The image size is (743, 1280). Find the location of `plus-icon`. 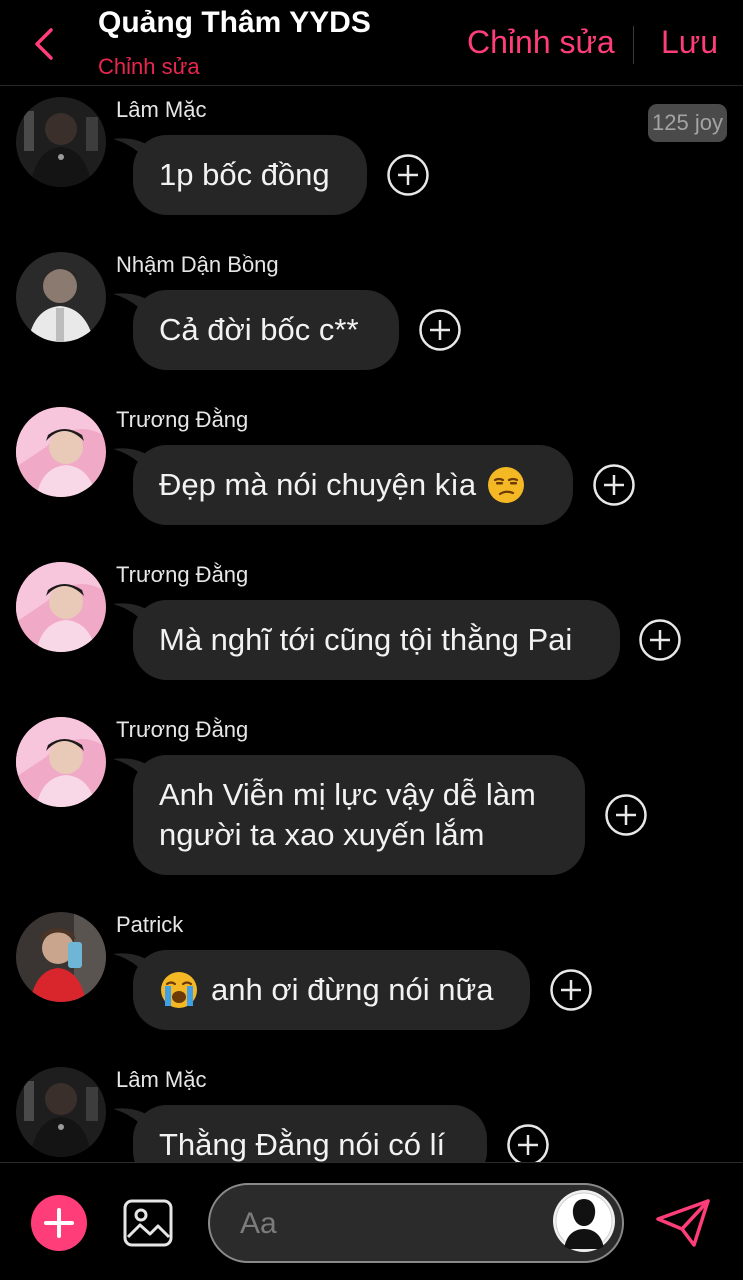

plus-icon is located at coordinates (59, 1223).